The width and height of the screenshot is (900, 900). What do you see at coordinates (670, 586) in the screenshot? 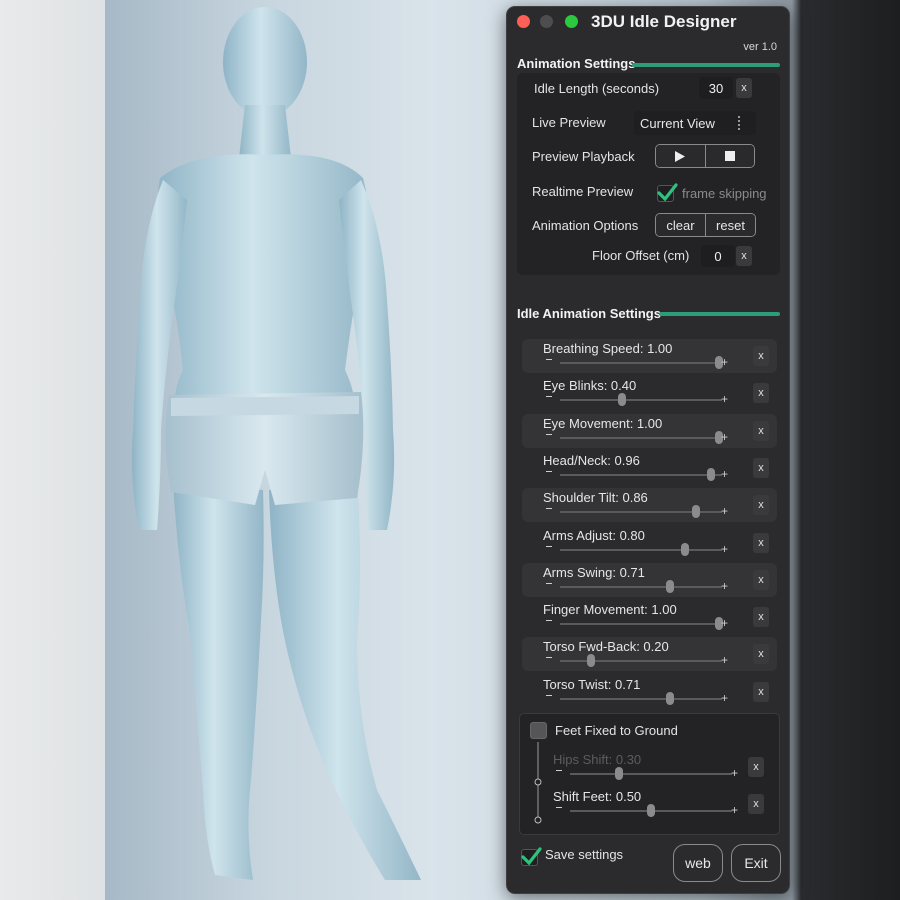
I see `arms-swing-slider-thumb` at bounding box center [670, 586].